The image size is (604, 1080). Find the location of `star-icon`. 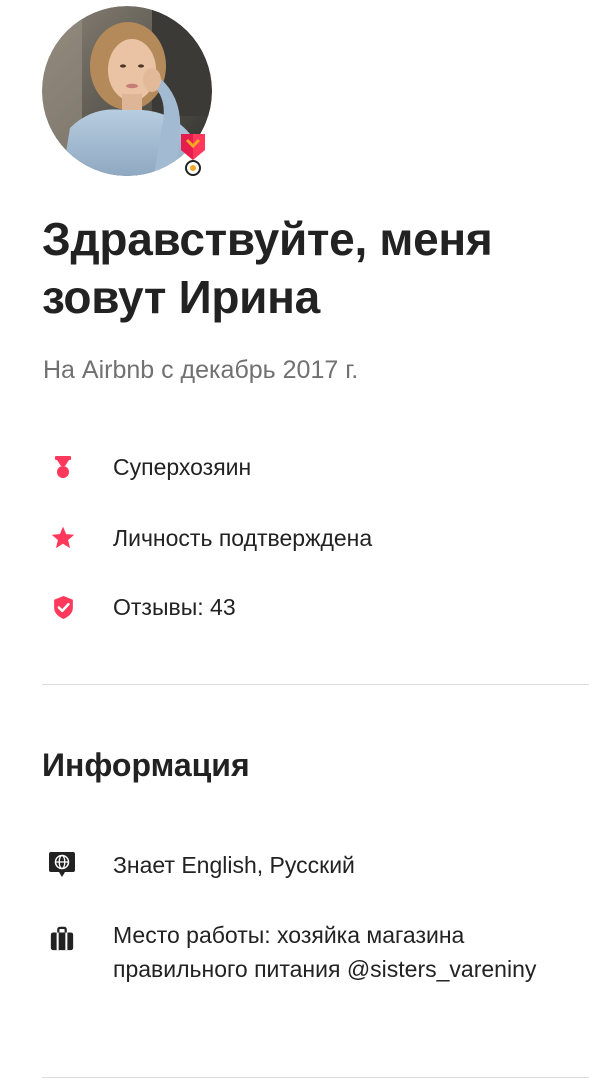

star-icon is located at coordinates (63, 538).